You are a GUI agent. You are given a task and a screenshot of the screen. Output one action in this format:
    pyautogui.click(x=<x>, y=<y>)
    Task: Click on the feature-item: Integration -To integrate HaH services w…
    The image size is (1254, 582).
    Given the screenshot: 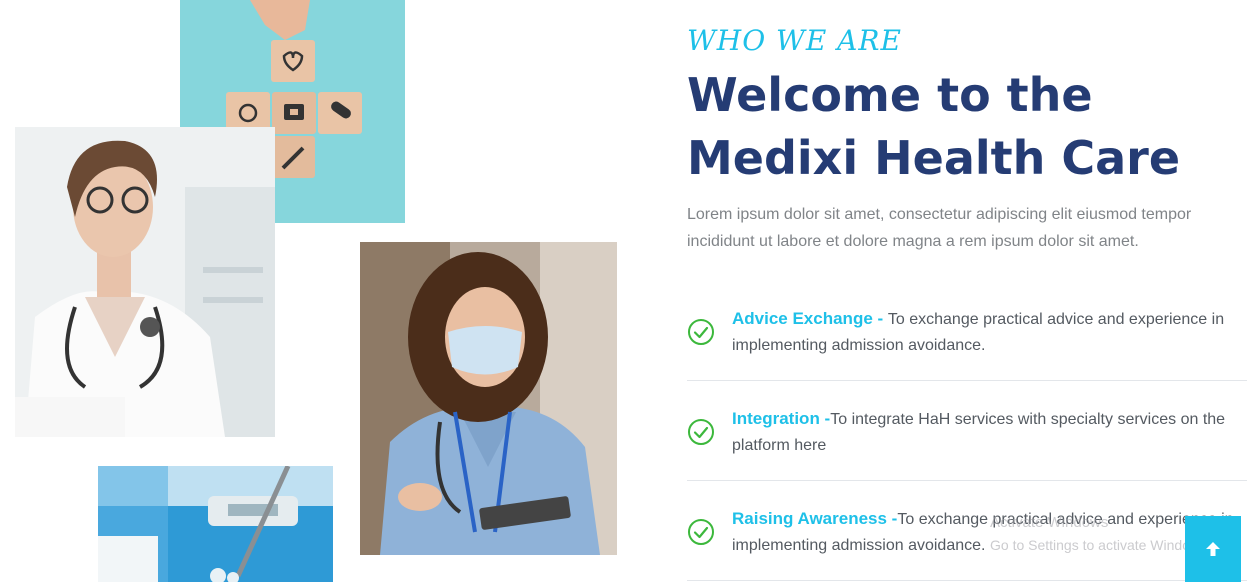 What is the action you would take?
    pyautogui.click(x=967, y=430)
    